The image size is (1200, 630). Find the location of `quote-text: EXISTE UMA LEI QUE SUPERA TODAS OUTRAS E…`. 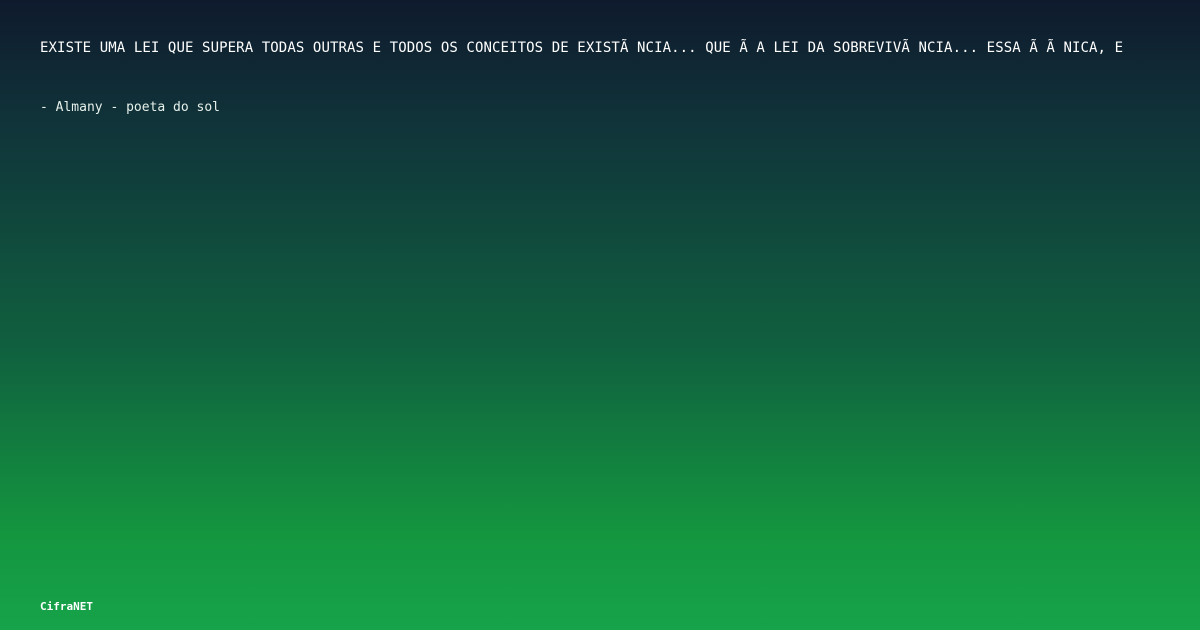

quote-text: EXISTE UMA LEI QUE SUPERA TODAS OUTRAS E… is located at coordinates (582, 48).